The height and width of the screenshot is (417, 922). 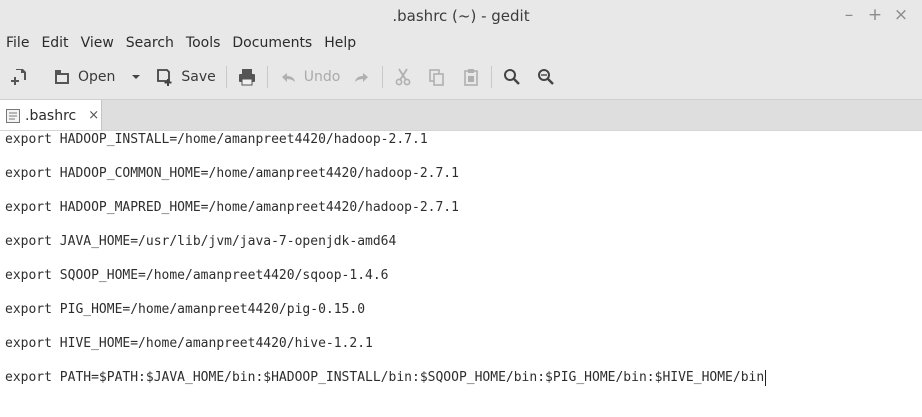 I want to click on search-icon, so click(x=512, y=76).